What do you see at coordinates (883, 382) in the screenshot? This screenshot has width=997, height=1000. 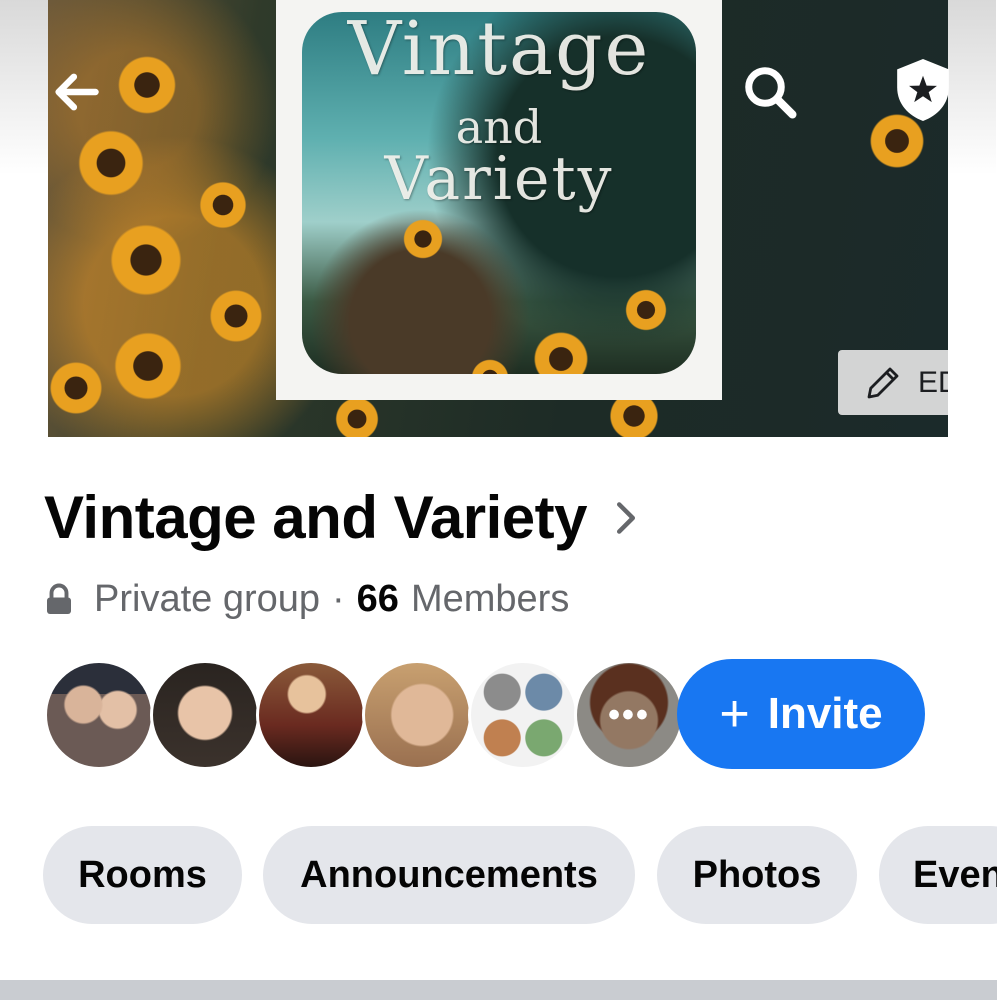 I see `pencil-icon` at bounding box center [883, 382].